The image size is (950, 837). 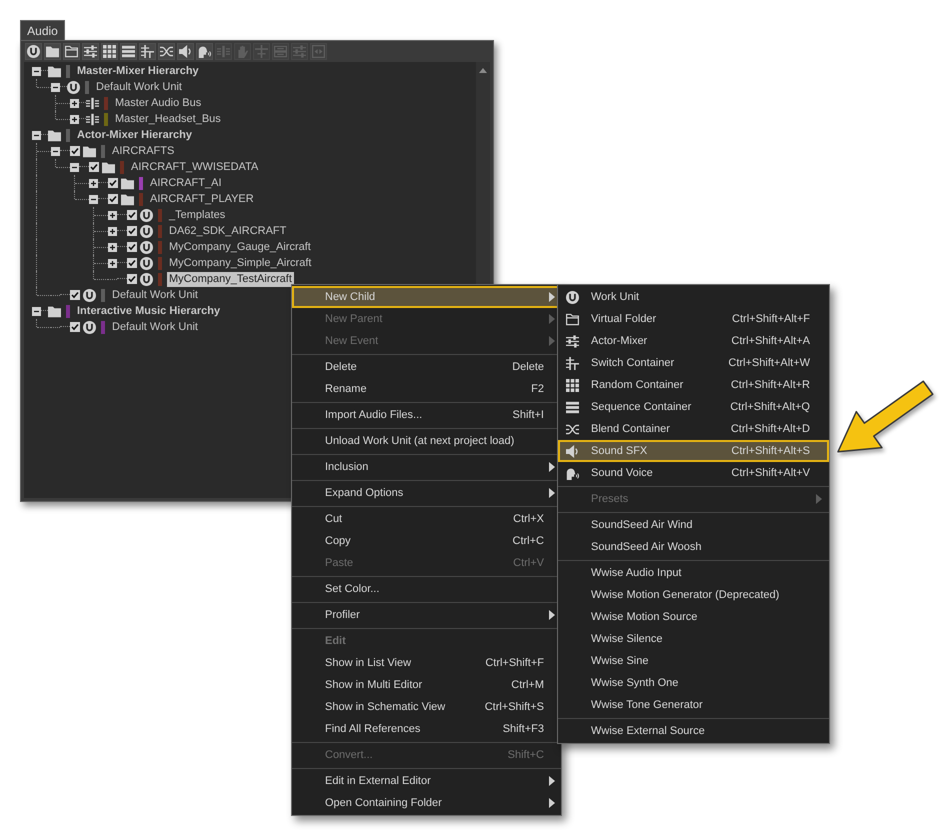 I want to click on menu-item: Profiler, so click(x=426, y=615).